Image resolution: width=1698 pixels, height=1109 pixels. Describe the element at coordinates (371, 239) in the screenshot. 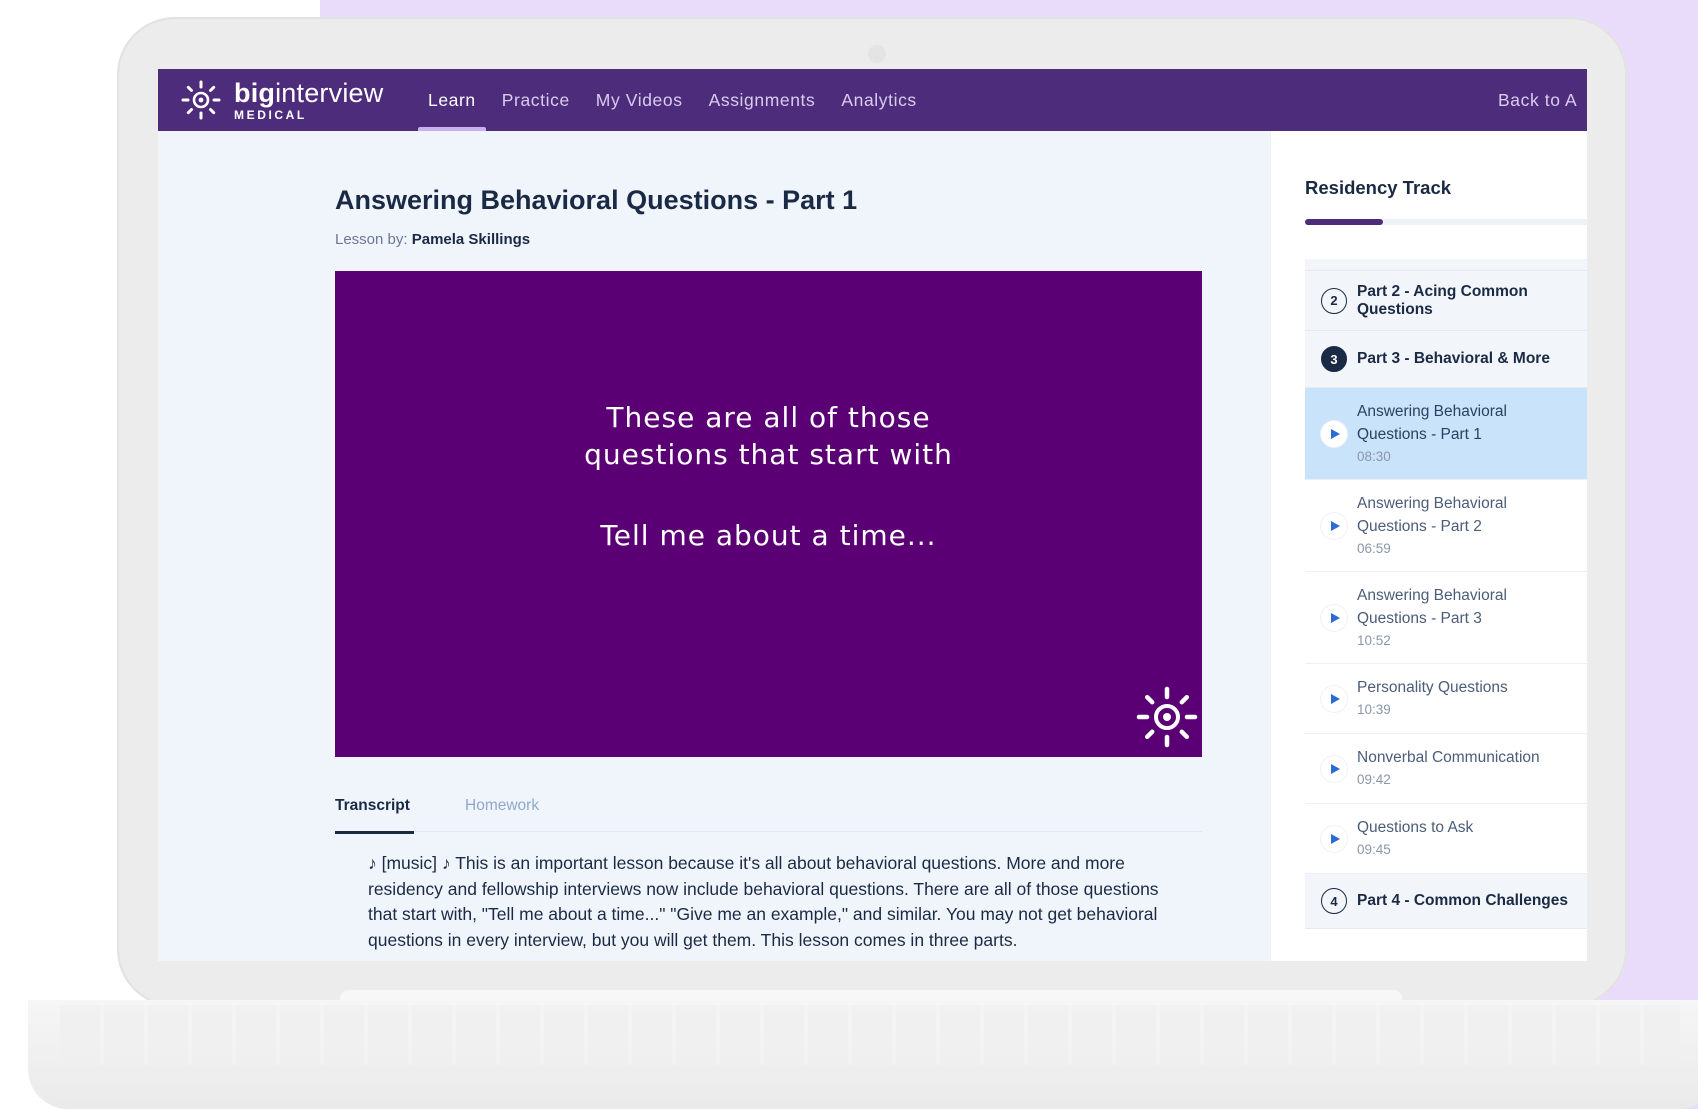

I see `lesson-by-label: Lesson by:` at that location.